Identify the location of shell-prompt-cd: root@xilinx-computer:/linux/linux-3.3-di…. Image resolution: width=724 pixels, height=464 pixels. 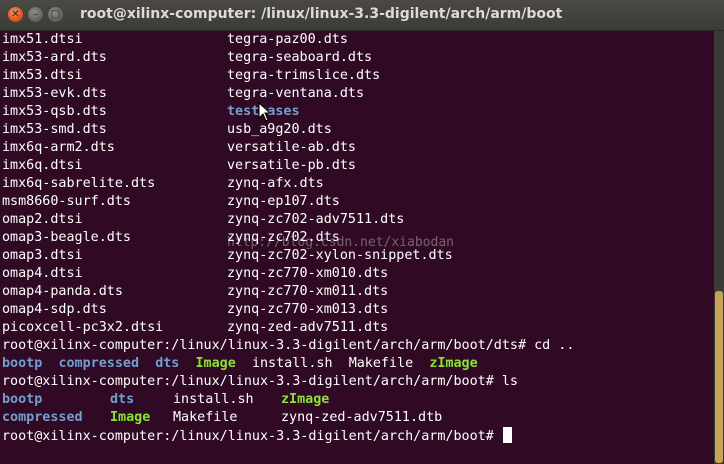
(288, 345).